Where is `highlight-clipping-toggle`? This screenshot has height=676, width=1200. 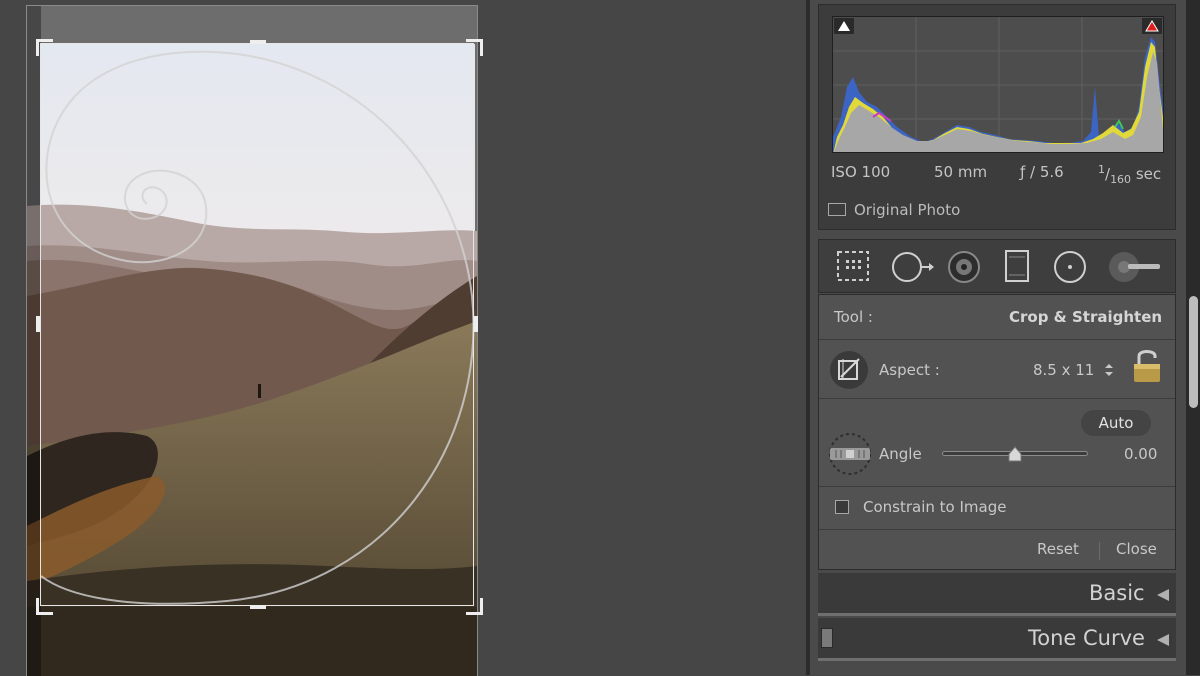 highlight-clipping-toggle is located at coordinates (1152, 26).